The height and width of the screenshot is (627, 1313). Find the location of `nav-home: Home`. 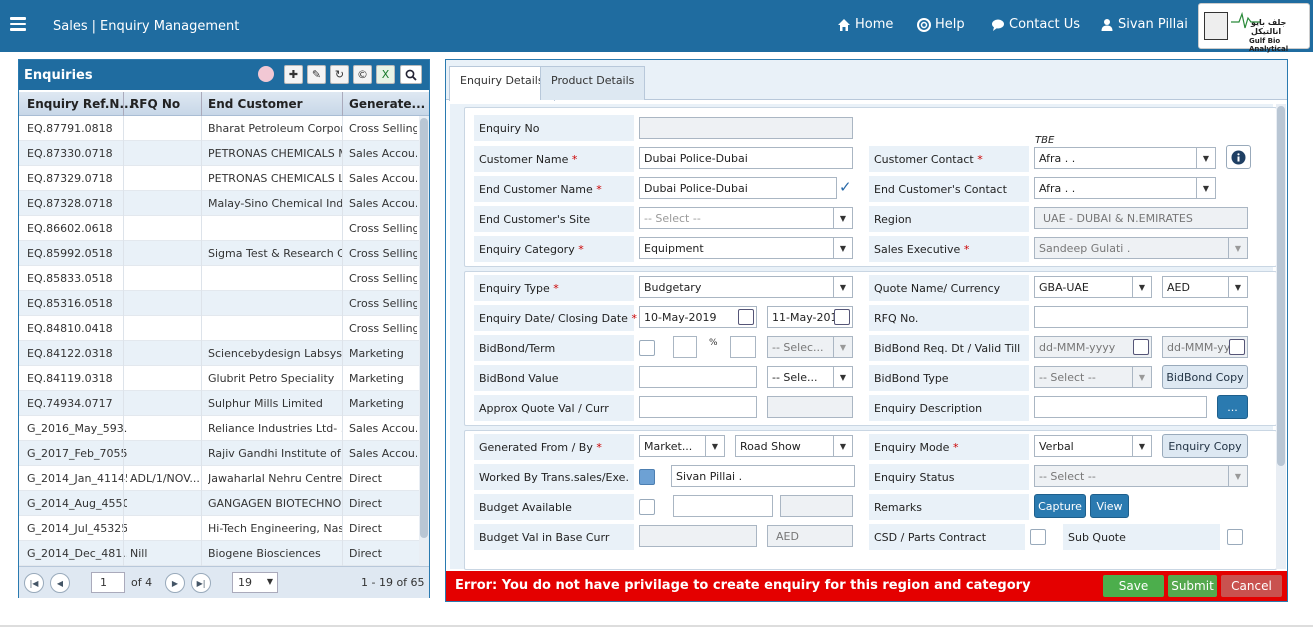

nav-home: Home is located at coordinates (865, 24).